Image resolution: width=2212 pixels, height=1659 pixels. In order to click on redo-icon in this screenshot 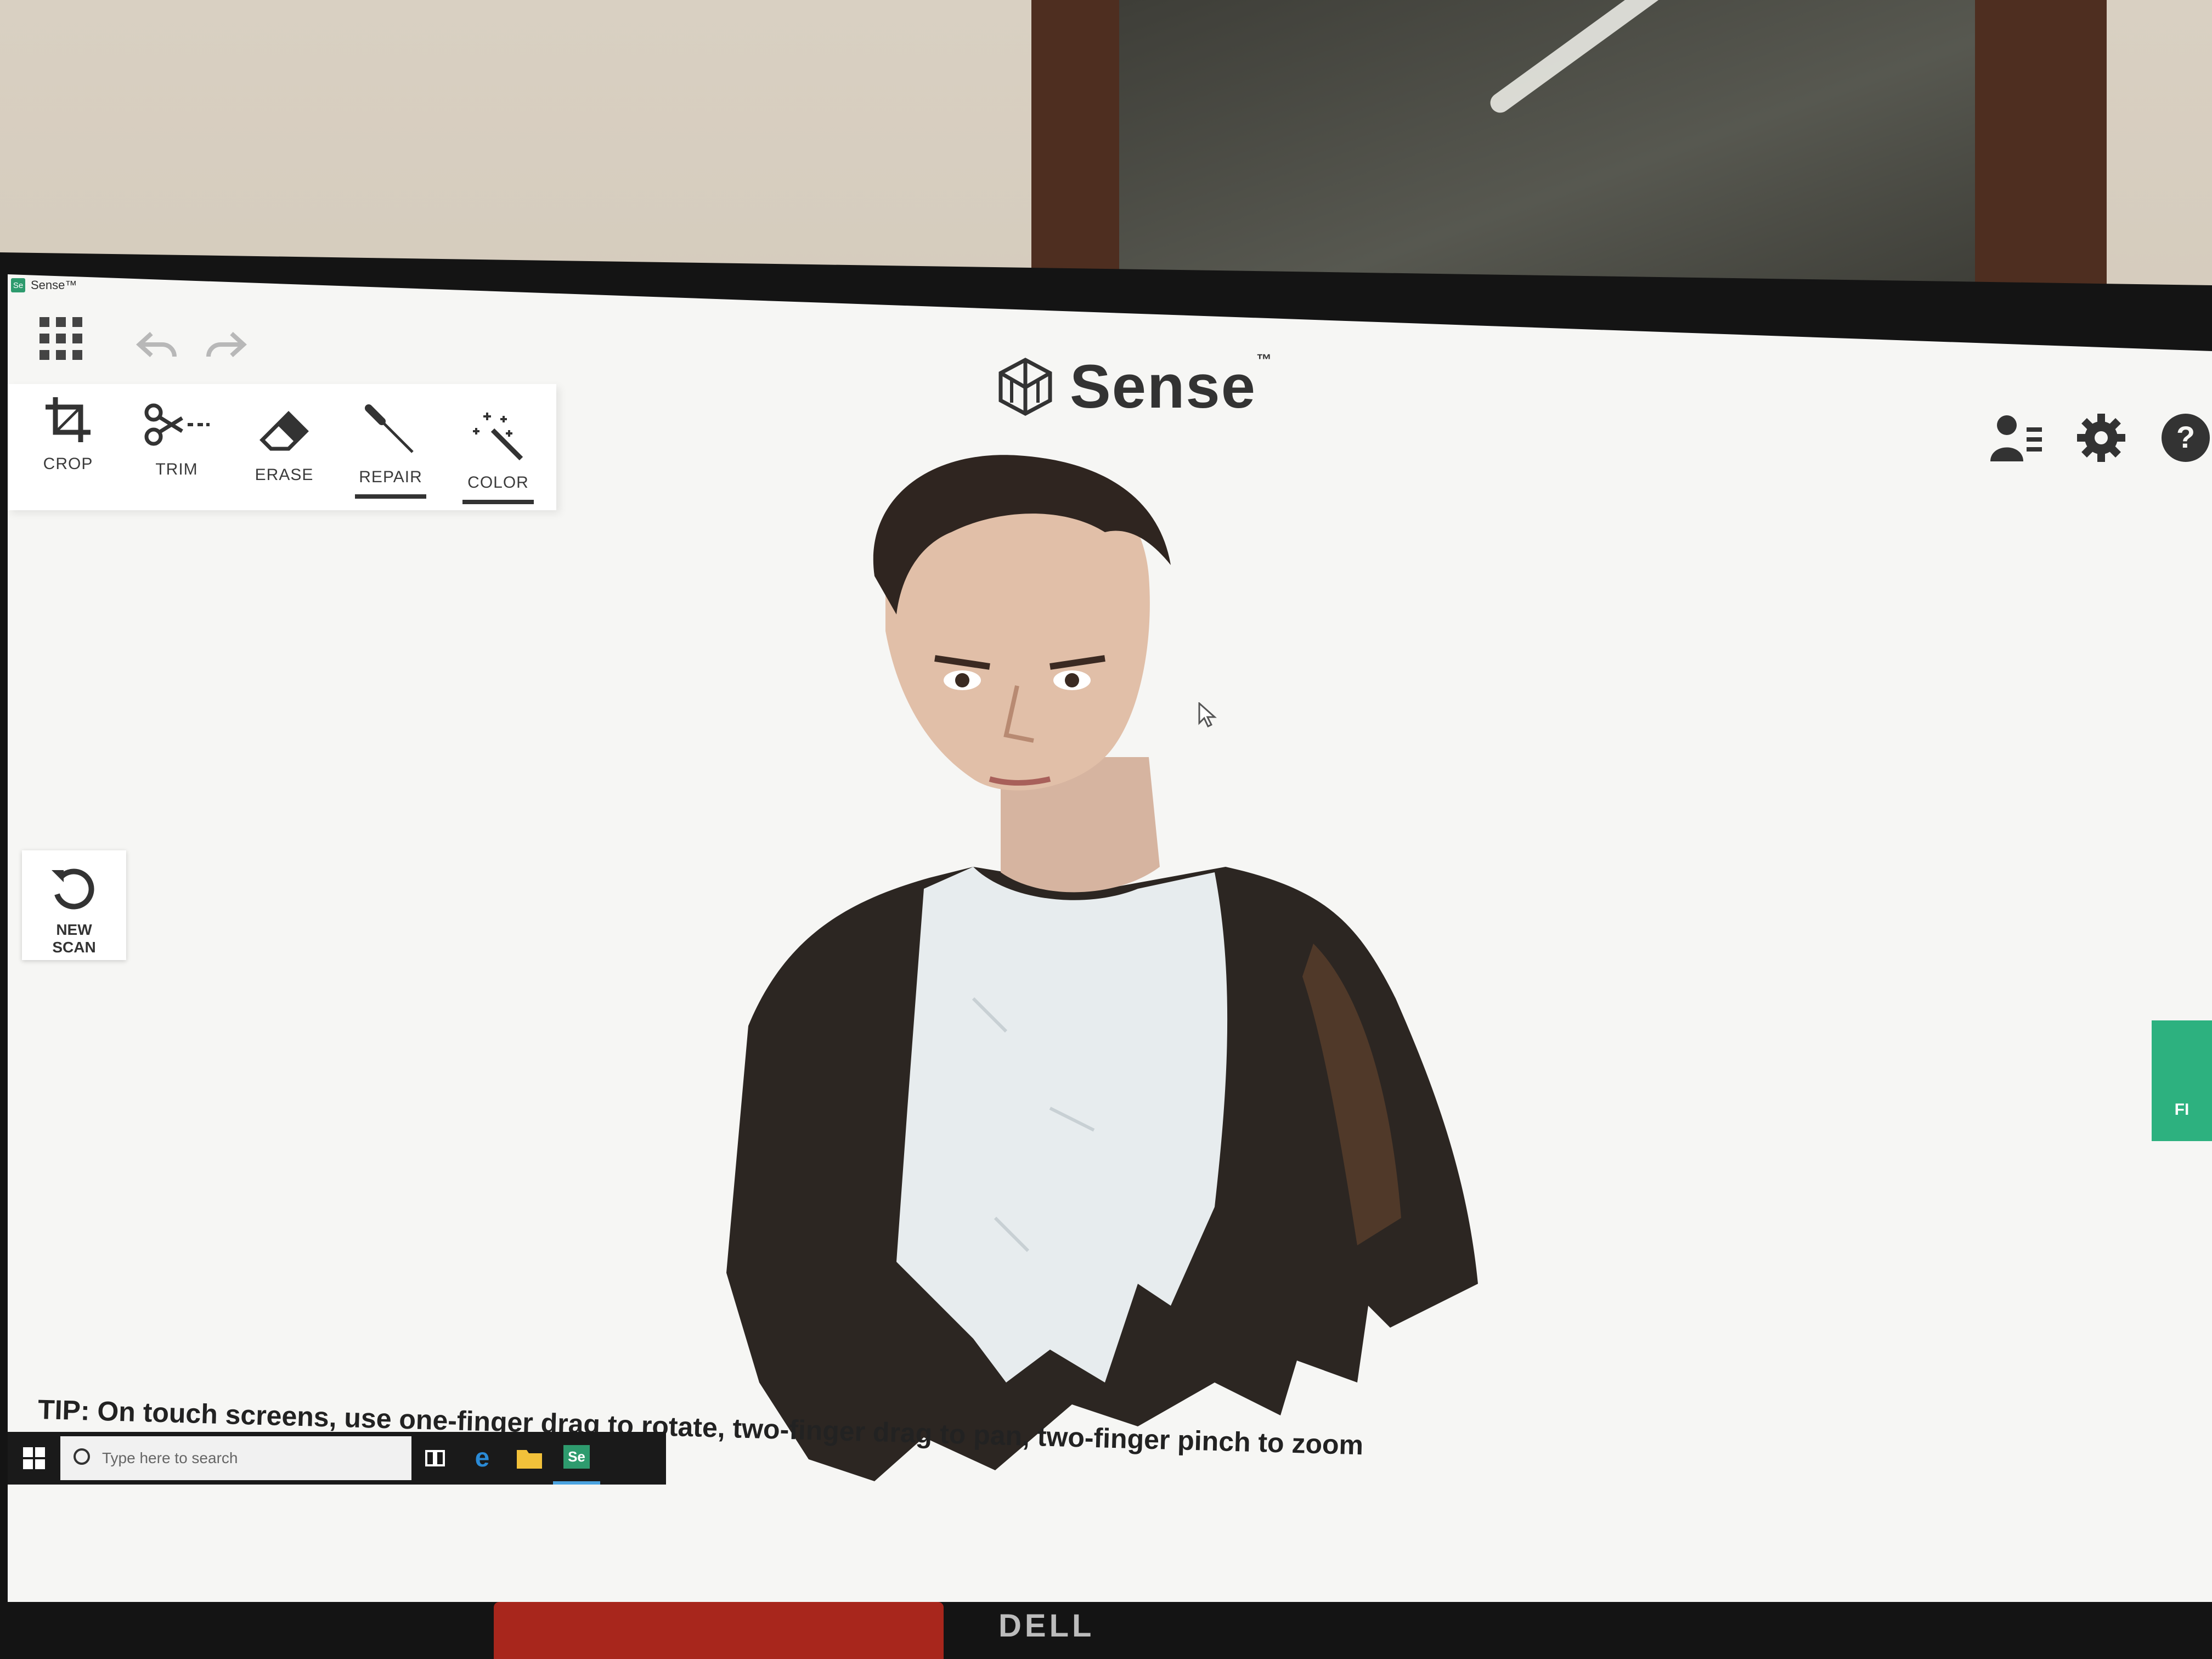, I will do `click(226, 347)`.